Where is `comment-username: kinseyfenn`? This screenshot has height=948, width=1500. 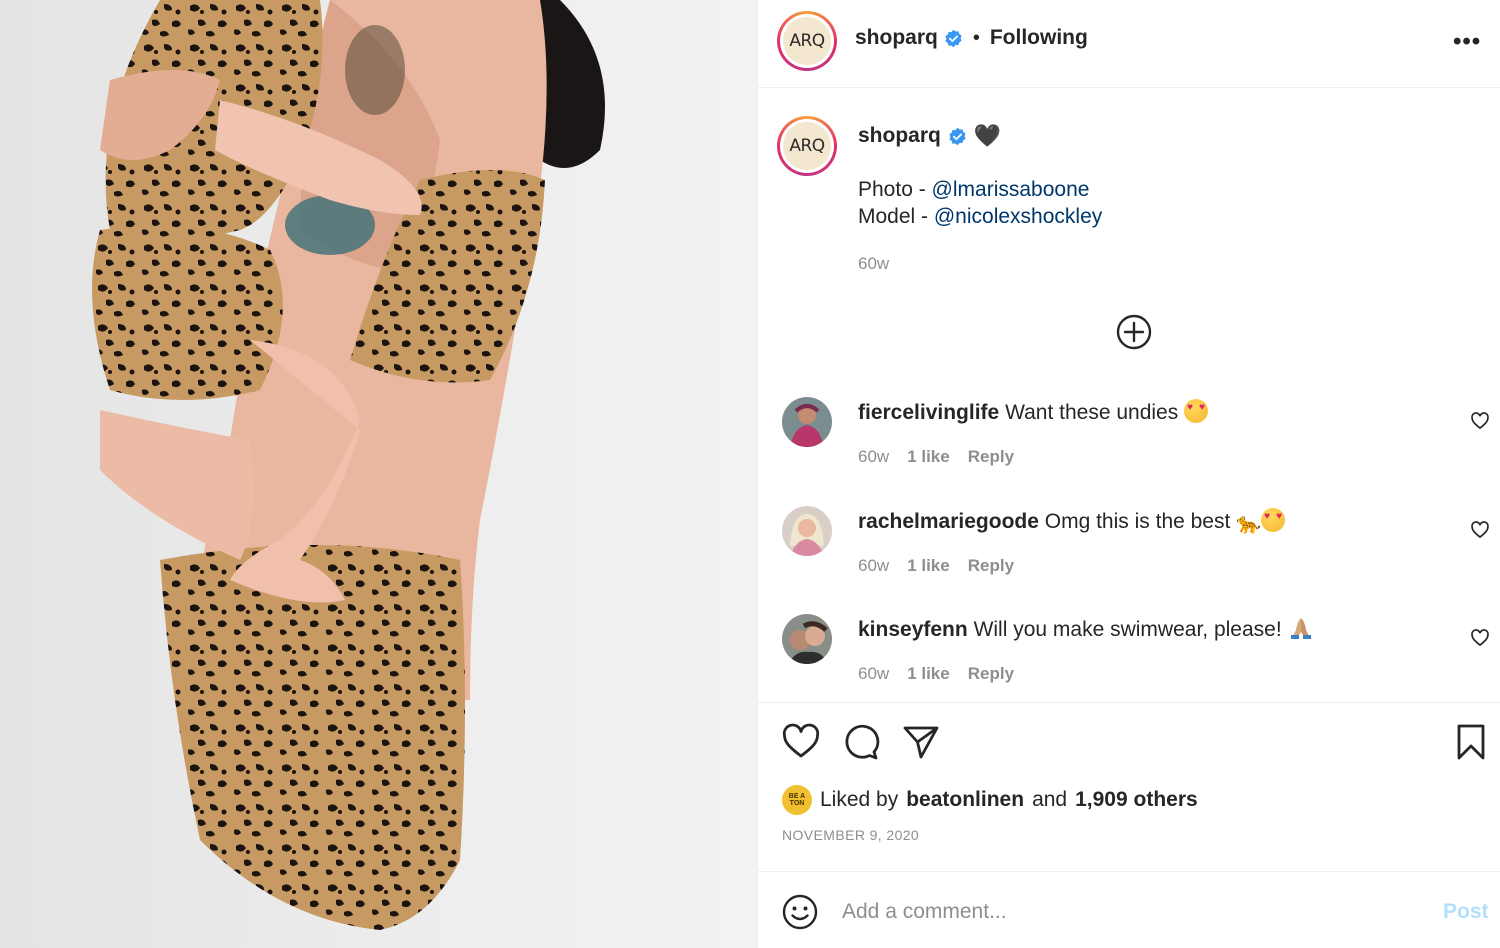
comment-username: kinseyfenn is located at coordinates (913, 629).